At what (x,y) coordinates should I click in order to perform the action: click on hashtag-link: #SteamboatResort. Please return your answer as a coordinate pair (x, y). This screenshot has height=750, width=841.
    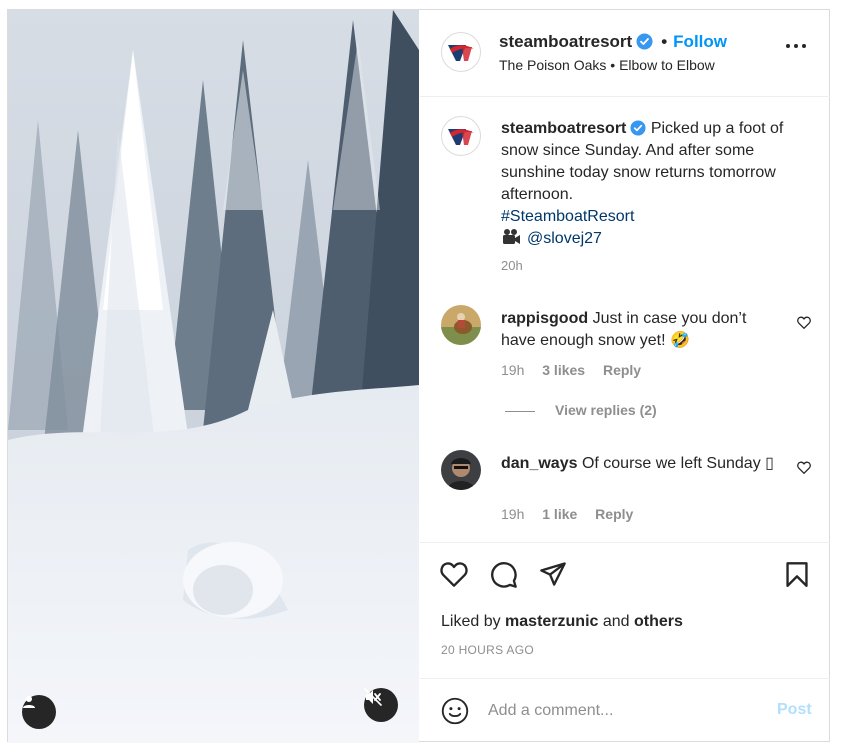
    Looking at the image, I should click on (567, 216).